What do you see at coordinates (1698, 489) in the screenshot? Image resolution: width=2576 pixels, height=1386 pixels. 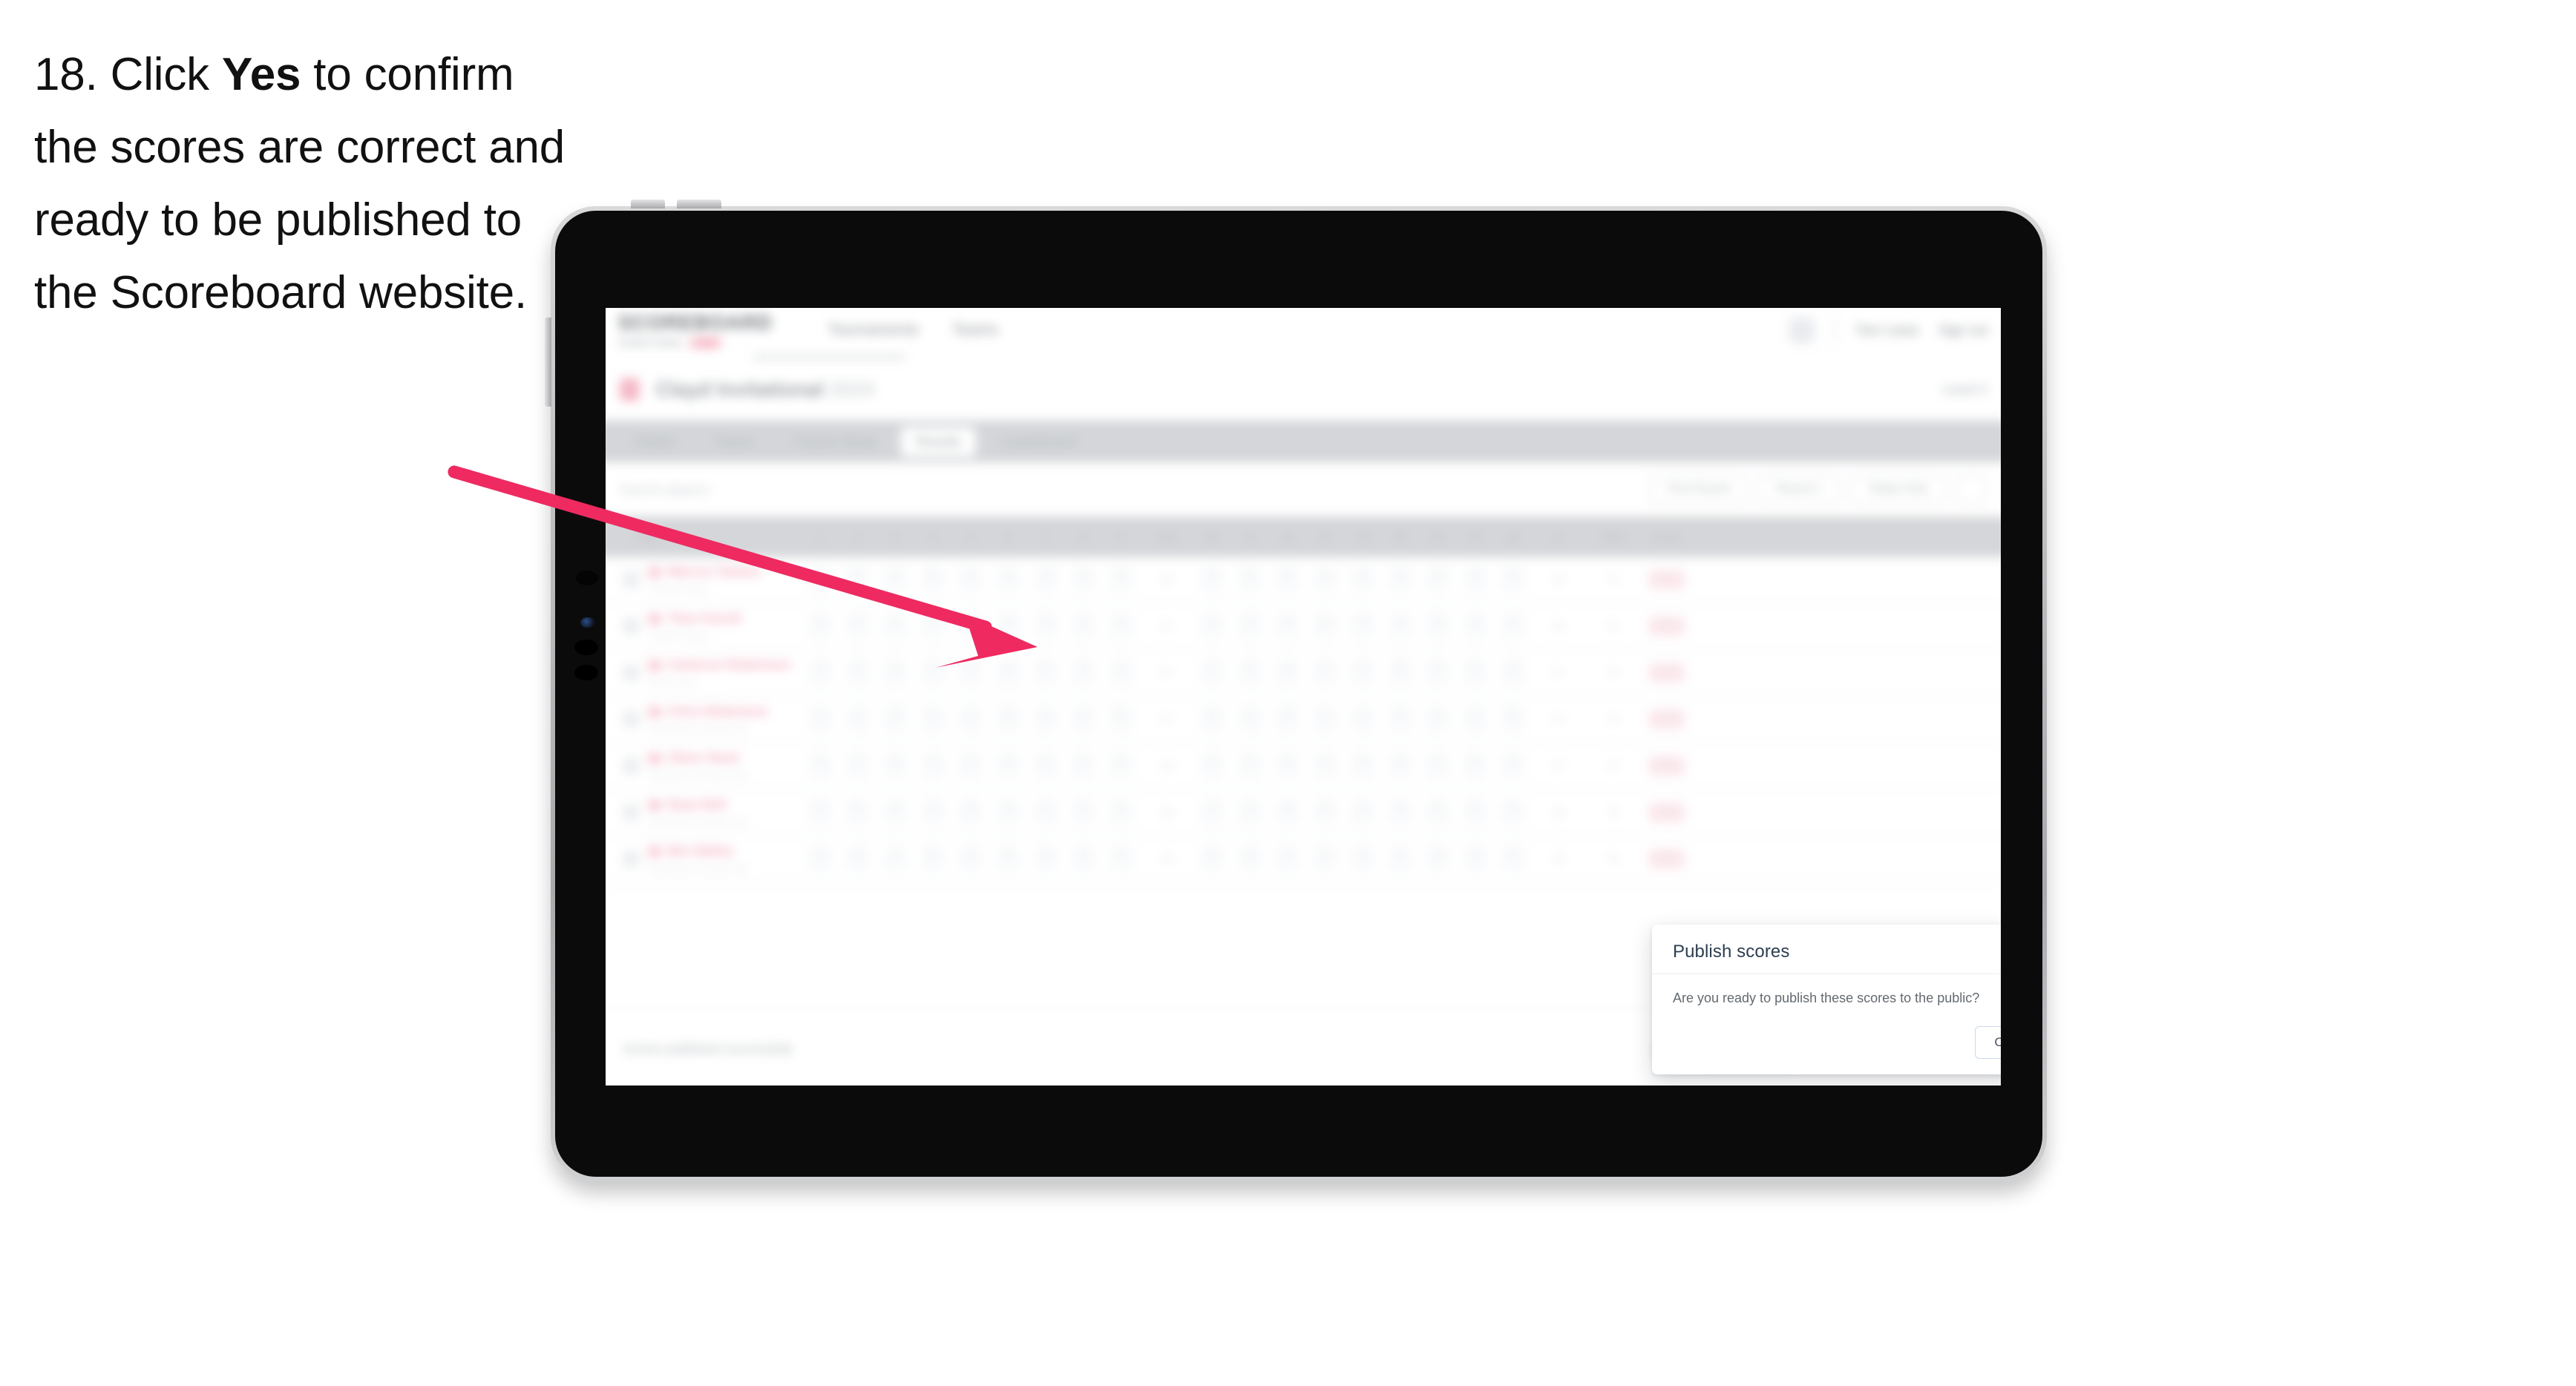 I see `filter-chip-round-select: First Round` at bounding box center [1698, 489].